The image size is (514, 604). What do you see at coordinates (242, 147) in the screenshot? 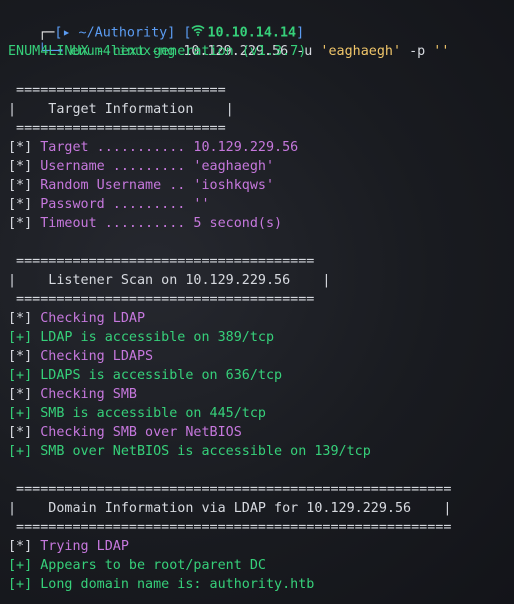
I see `info-value: 10.129.229.56` at bounding box center [242, 147].